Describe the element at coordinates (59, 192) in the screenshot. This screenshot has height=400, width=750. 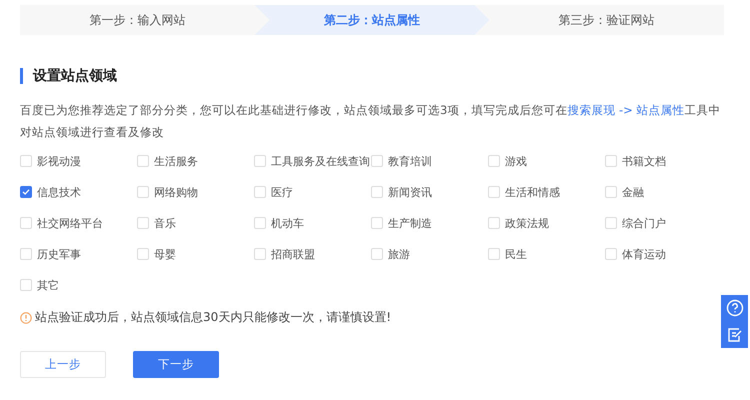
I see `category-label: 信息技术` at that location.